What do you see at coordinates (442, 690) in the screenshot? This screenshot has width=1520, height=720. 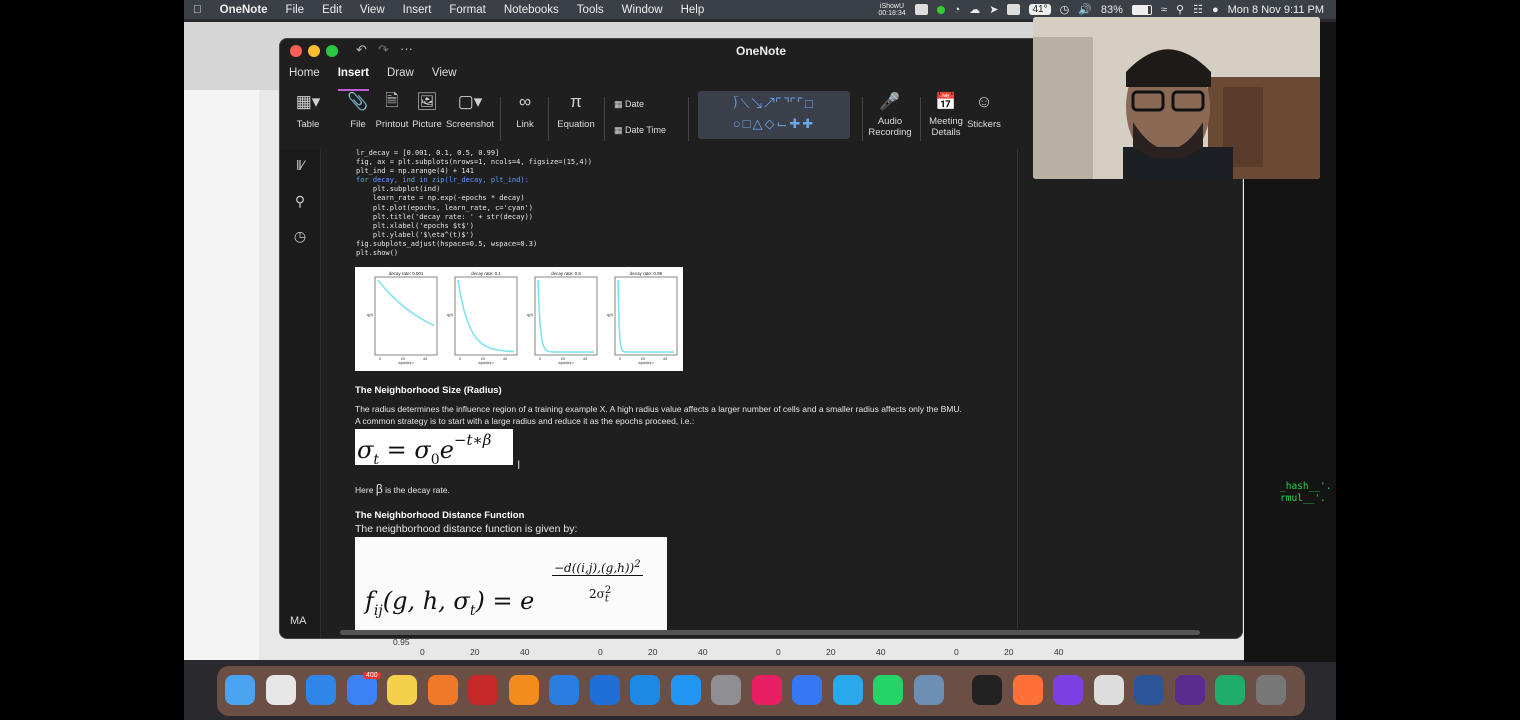 I see `brush-icon` at bounding box center [442, 690].